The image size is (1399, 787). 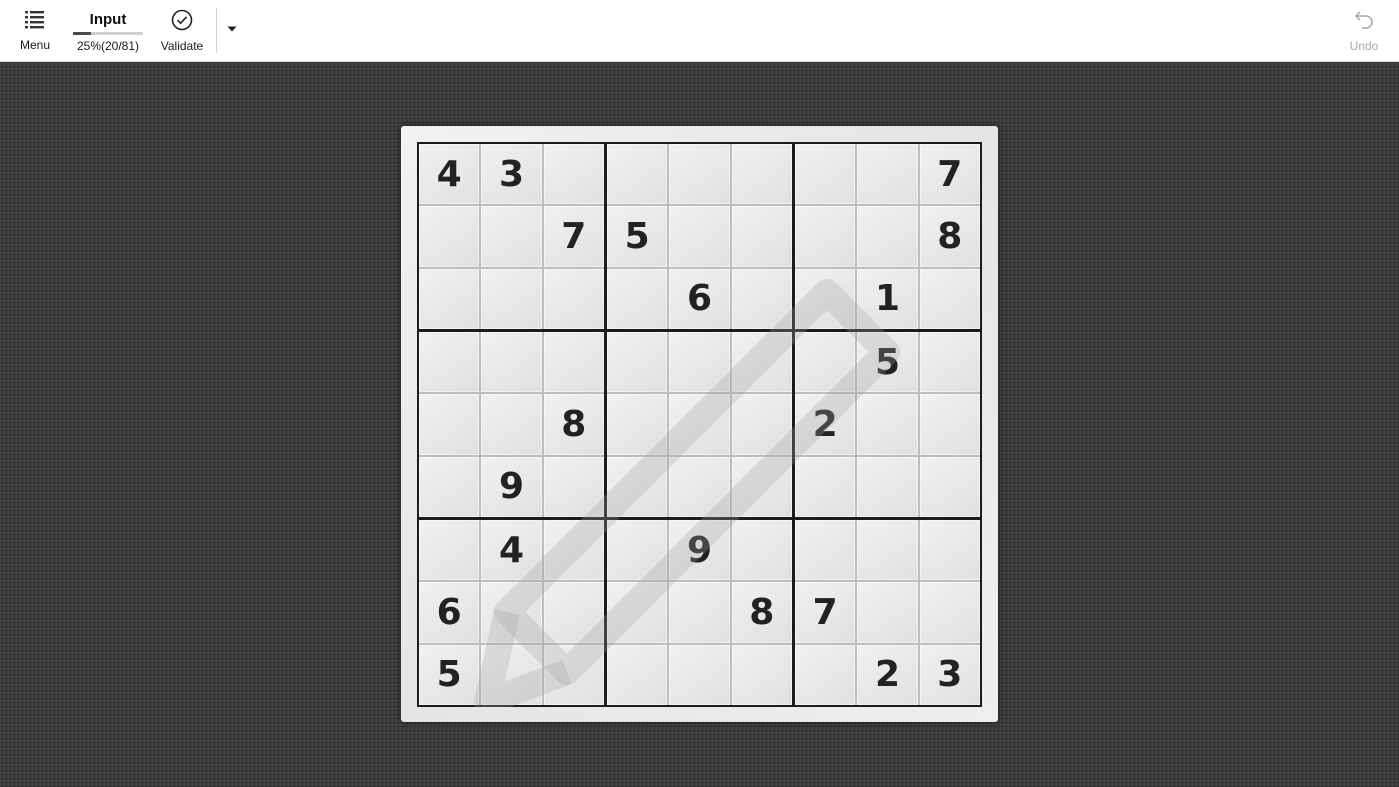 I want to click on sudoku-box: 437, so click(x=511, y=236).